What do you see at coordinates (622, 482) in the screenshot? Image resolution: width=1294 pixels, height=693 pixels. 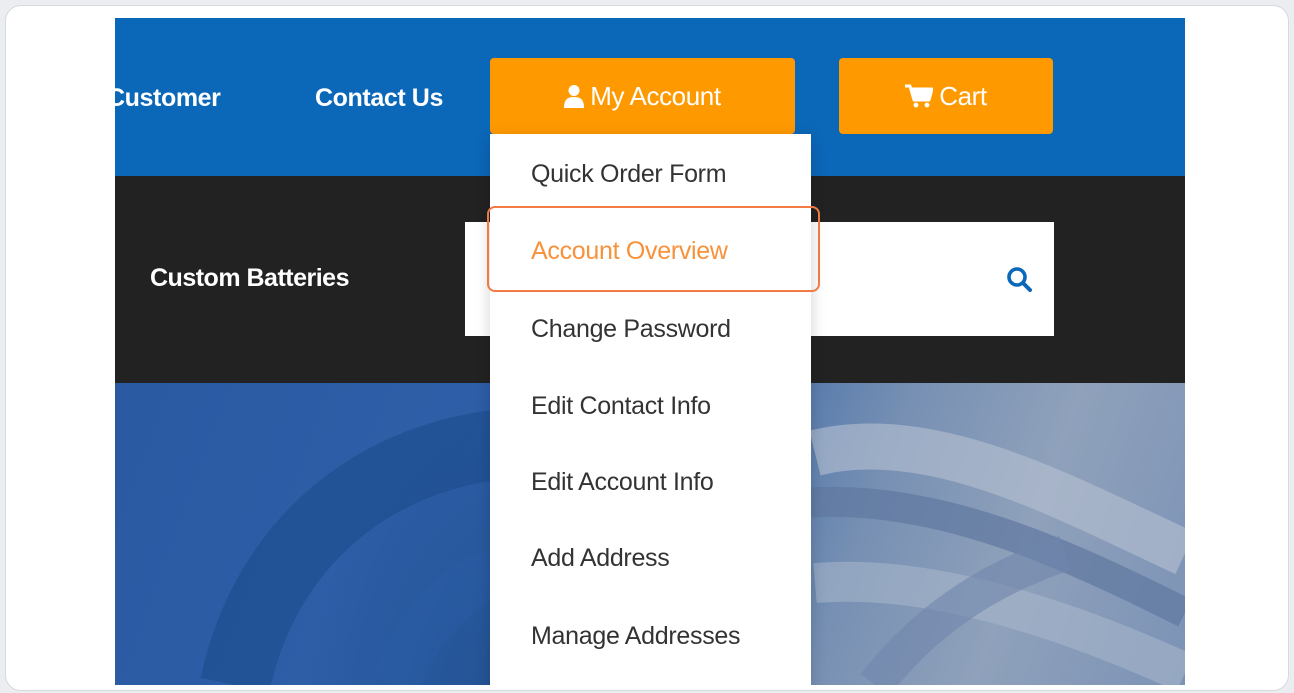 I see `menu-item-edit-account-info: Edit Account Info` at bounding box center [622, 482].